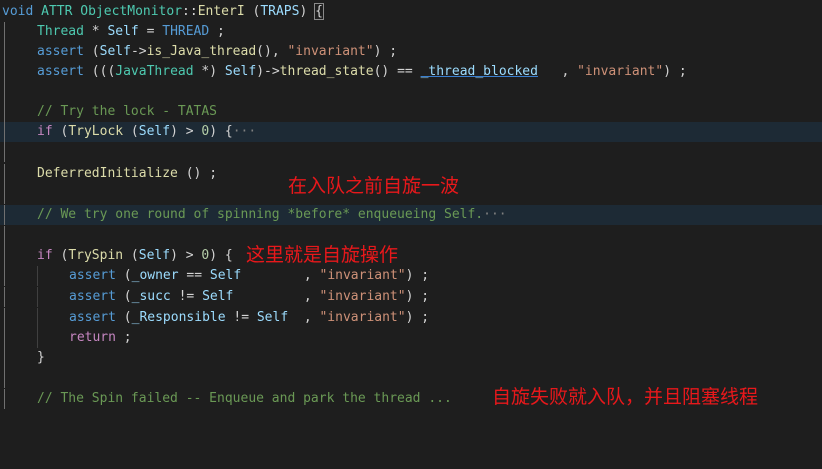 The image size is (822, 469). Describe the element at coordinates (92, 337) in the screenshot. I see `keyword: return` at that location.